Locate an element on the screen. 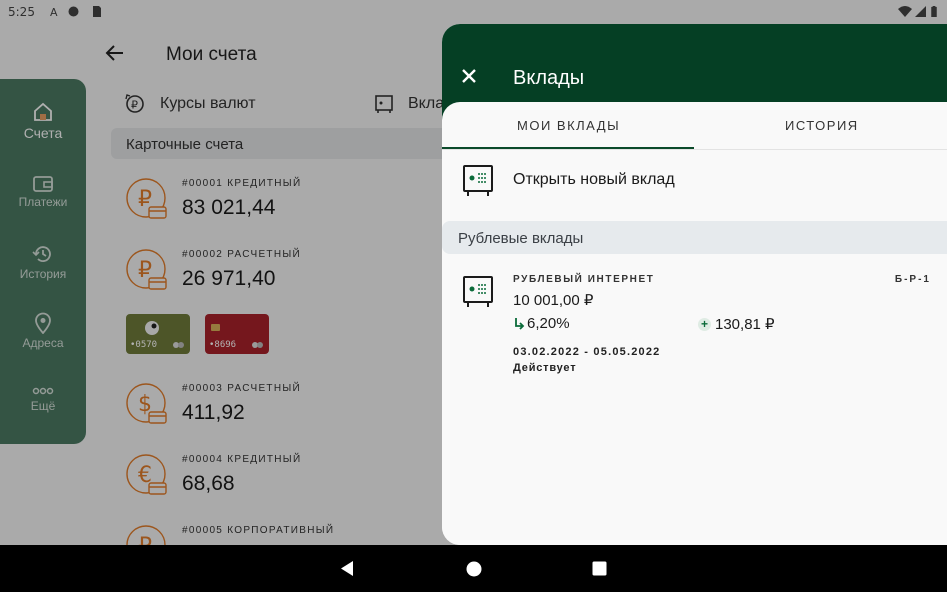  close-icon is located at coordinates (469, 76).